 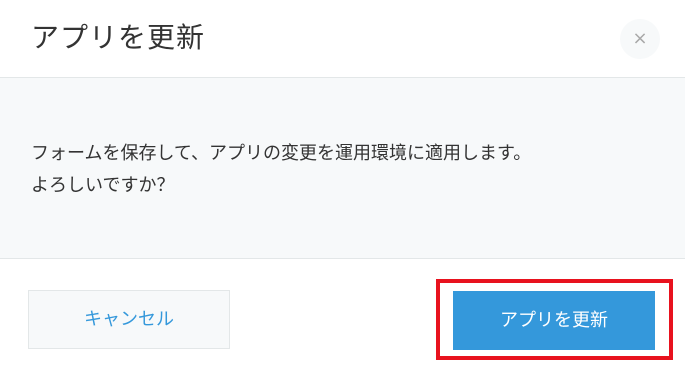 What do you see at coordinates (129, 319) in the screenshot?
I see `cancel-button: キャンセル` at bounding box center [129, 319].